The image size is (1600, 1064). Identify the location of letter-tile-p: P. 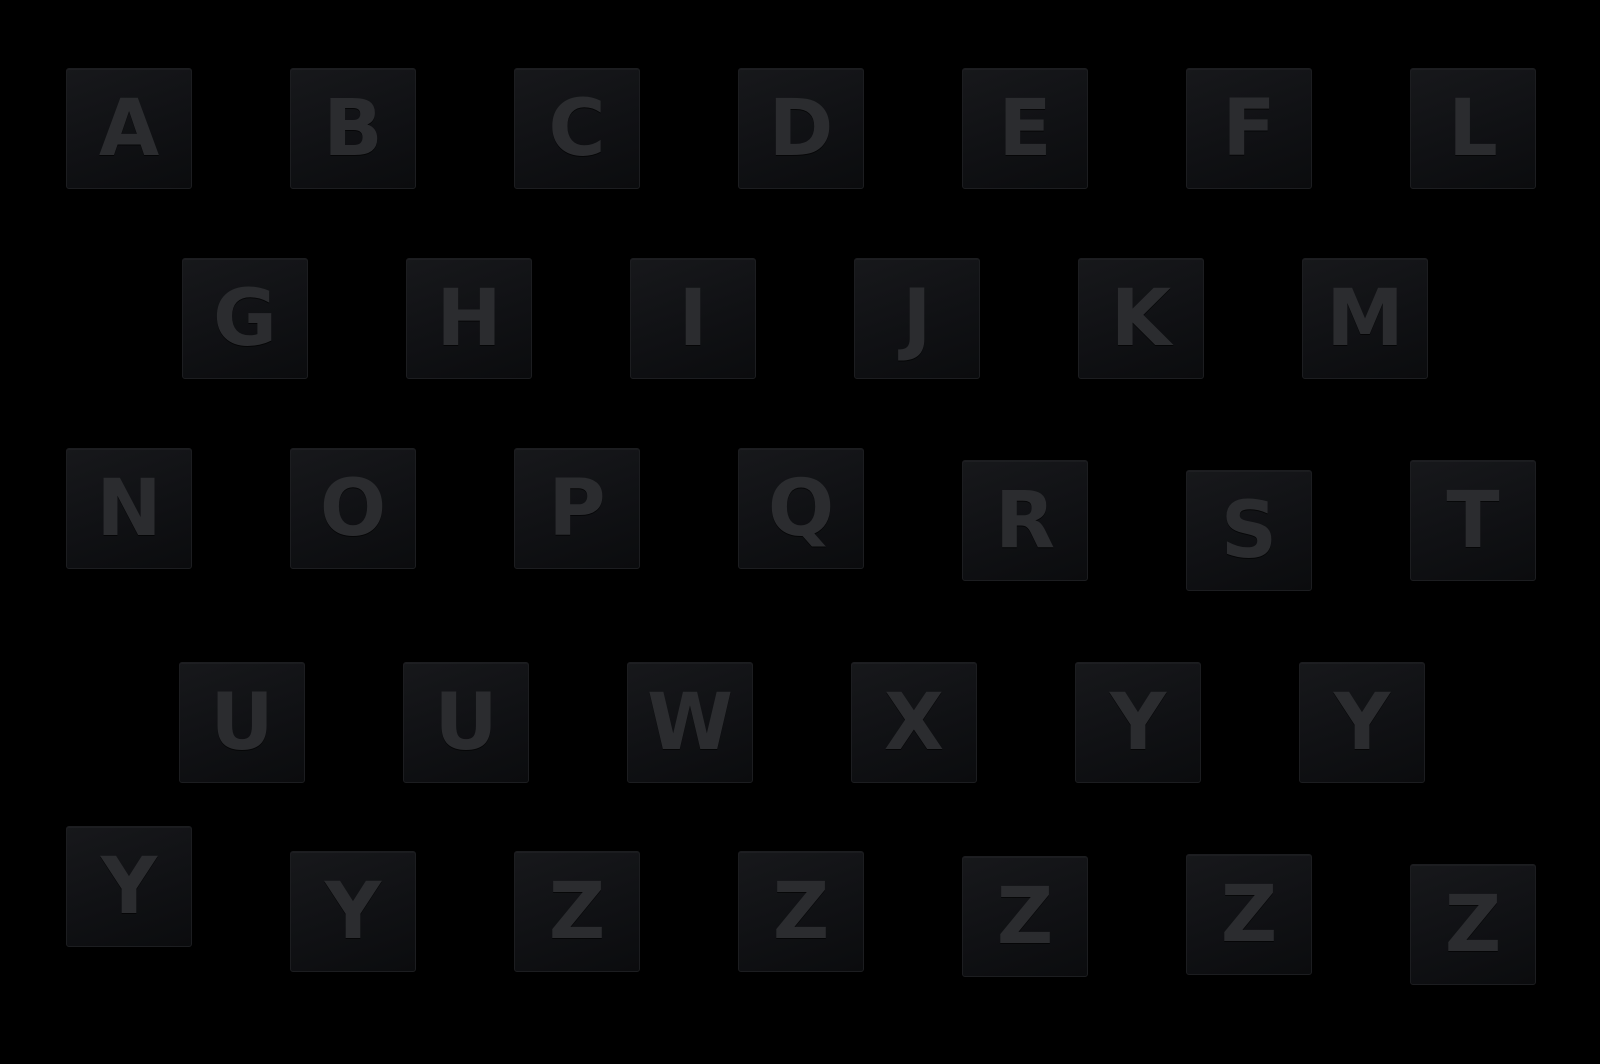
(577, 508).